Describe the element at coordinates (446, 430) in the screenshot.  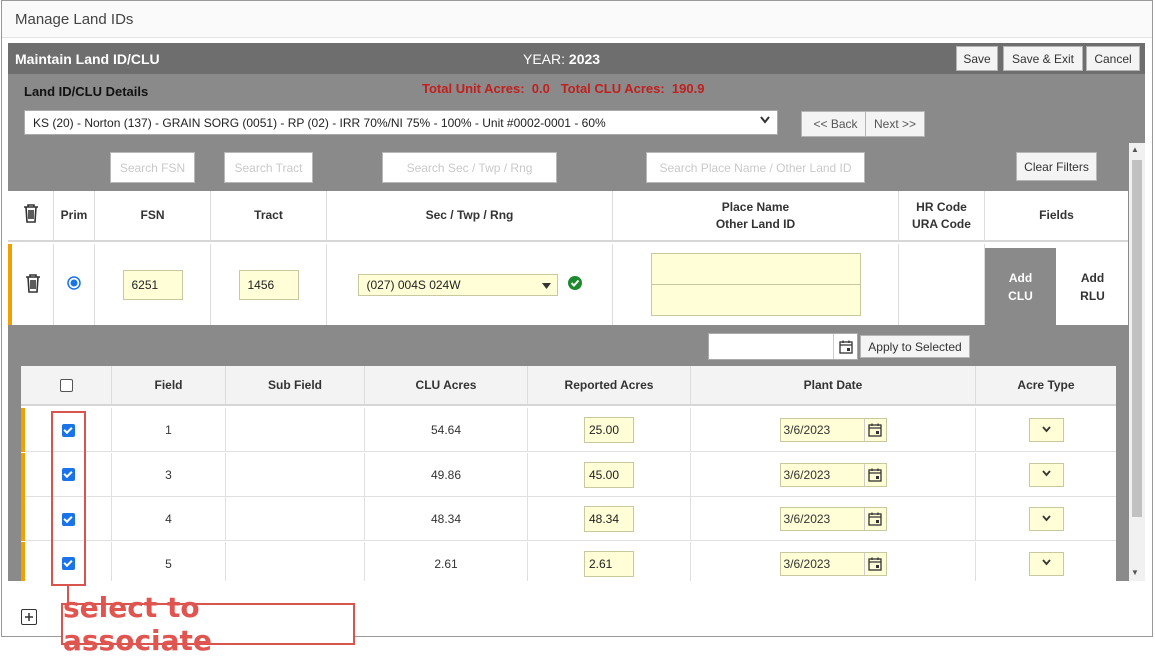
I see `clu-acres-cell: 54.64` at that location.